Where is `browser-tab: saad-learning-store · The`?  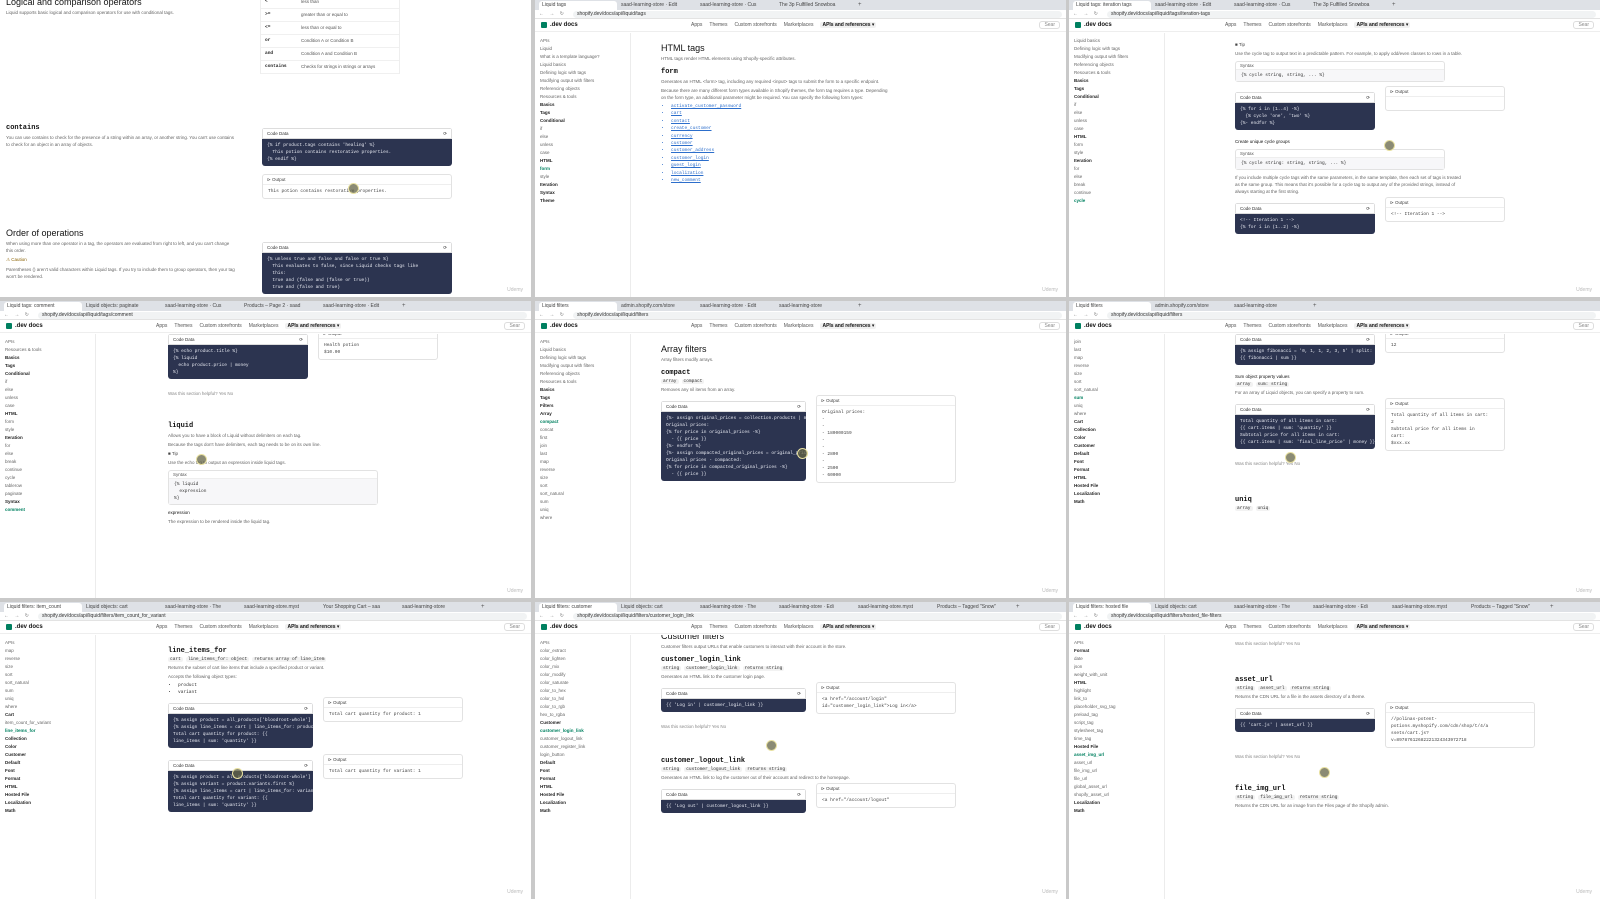 browser-tab: saad-learning-store · The is located at coordinates (1270, 607).